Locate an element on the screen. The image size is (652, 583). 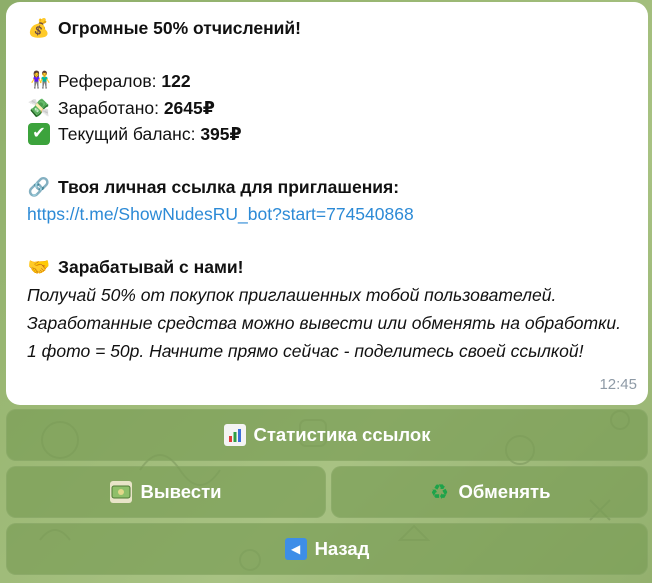
balance-label: Текущий баланс: is located at coordinates (127, 134).